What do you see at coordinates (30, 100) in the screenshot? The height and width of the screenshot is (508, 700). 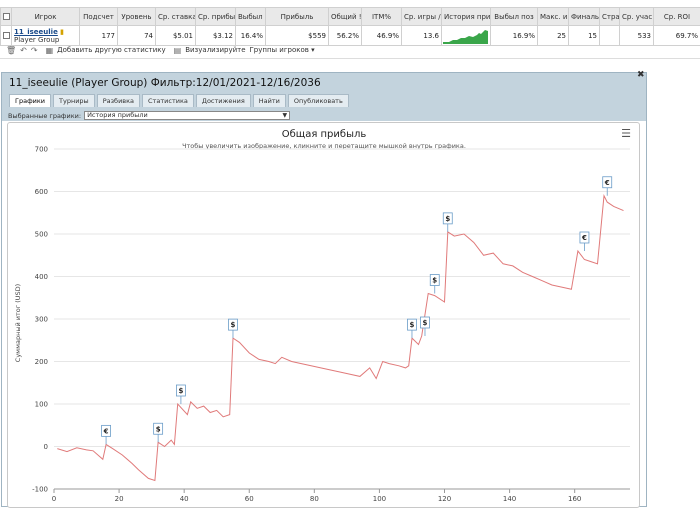 I see `tab-charts: Графики` at bounding box center [30, 100].